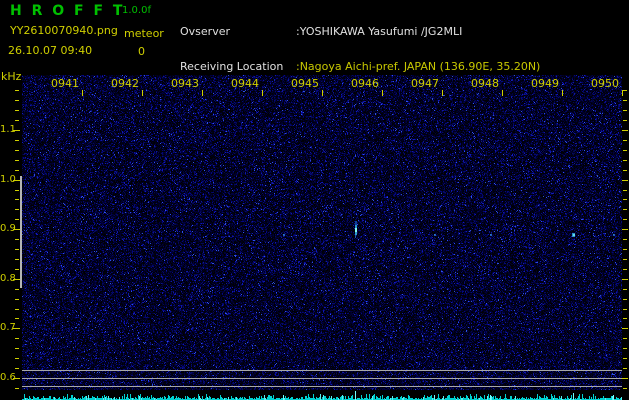  I want to click on time-label-0946: 0946, so click(365, 83).